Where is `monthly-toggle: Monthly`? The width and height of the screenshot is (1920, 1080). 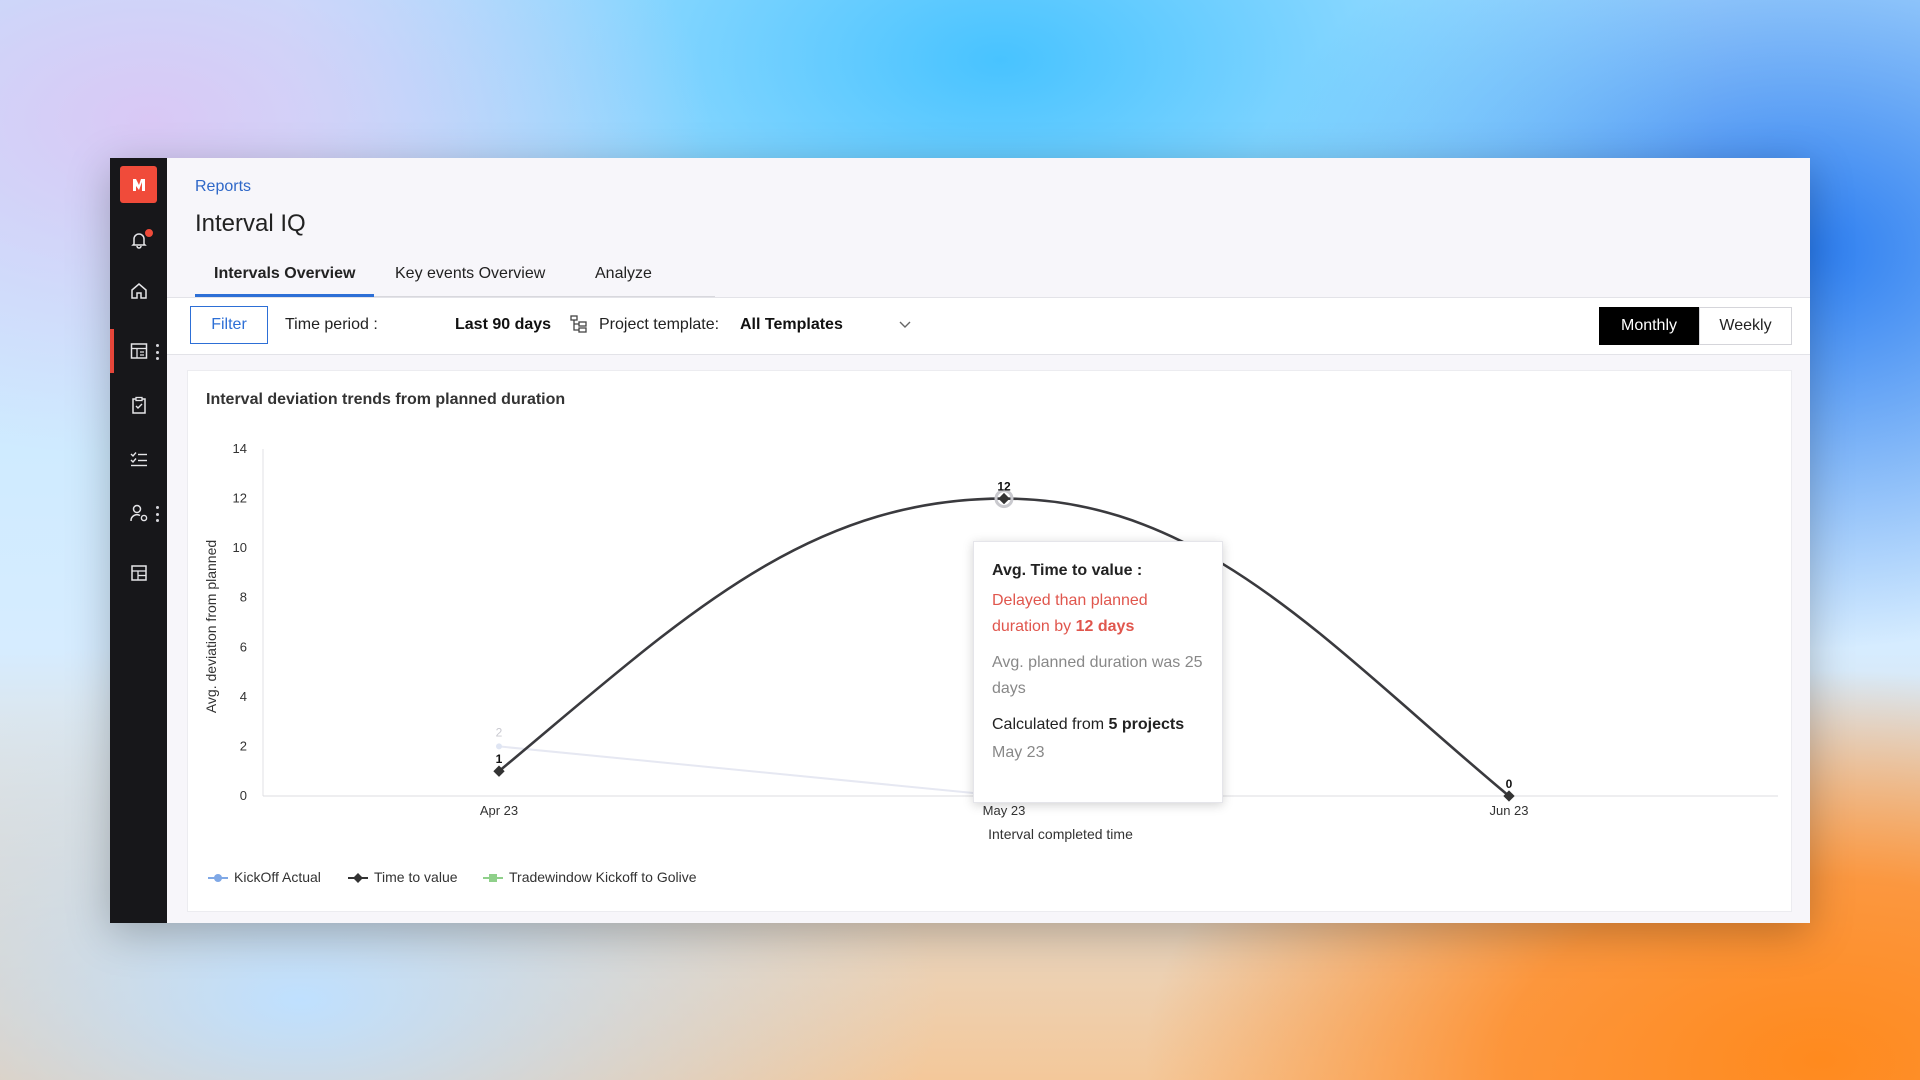
monthly-toggle: Monthly is located at coordinates (1649, 326).